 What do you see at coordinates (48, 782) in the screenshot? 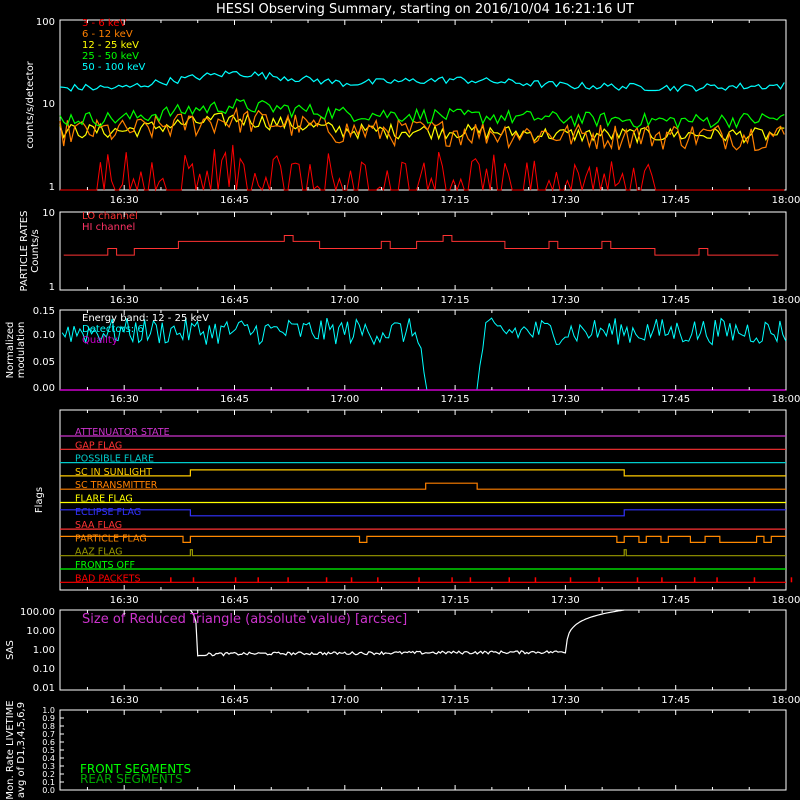
I see `livetime-ytick-label: 0.1` at bounding box center [48, 782].